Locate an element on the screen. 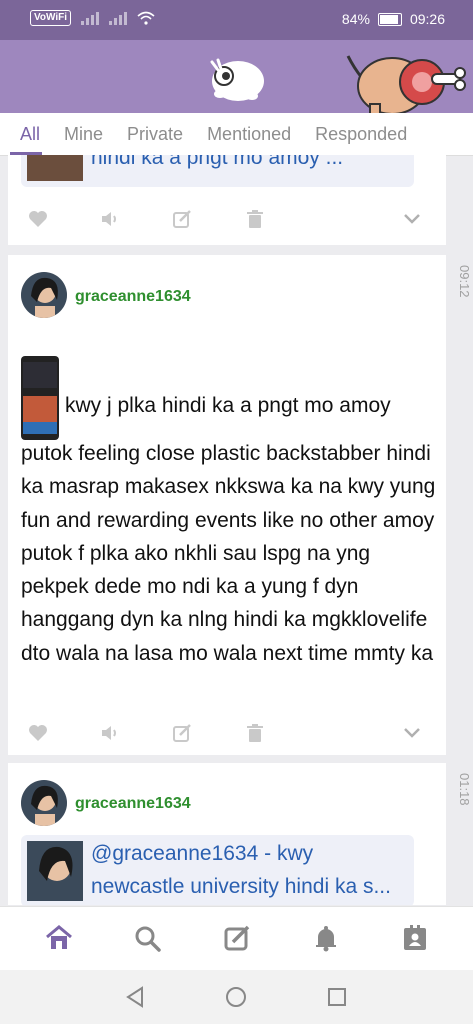 The image size is (473, 1024). tab-bar: All Mine Private Mentioned Responded is located at coordinates (236, 134).